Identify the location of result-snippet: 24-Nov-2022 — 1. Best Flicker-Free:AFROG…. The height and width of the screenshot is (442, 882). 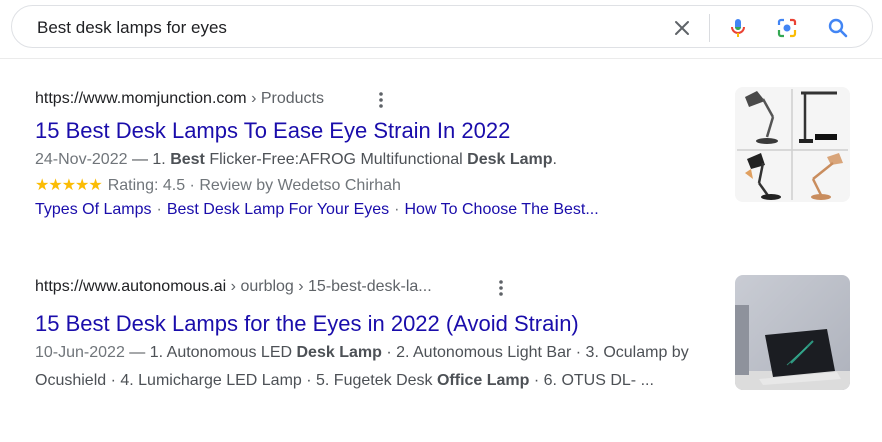
(375, 160).